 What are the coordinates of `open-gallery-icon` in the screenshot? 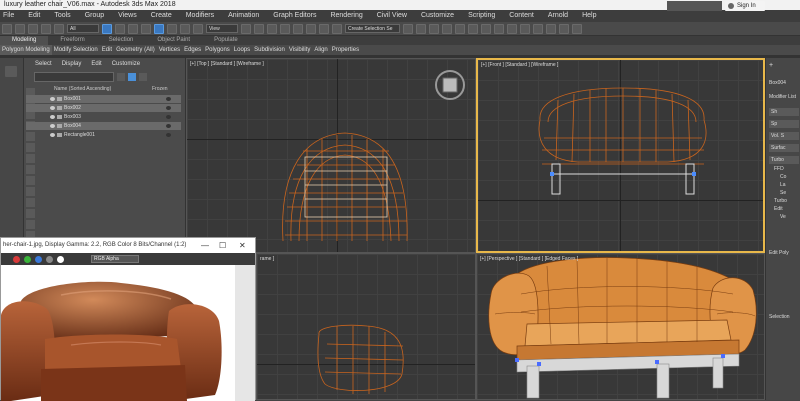 It's located at (577, 28).